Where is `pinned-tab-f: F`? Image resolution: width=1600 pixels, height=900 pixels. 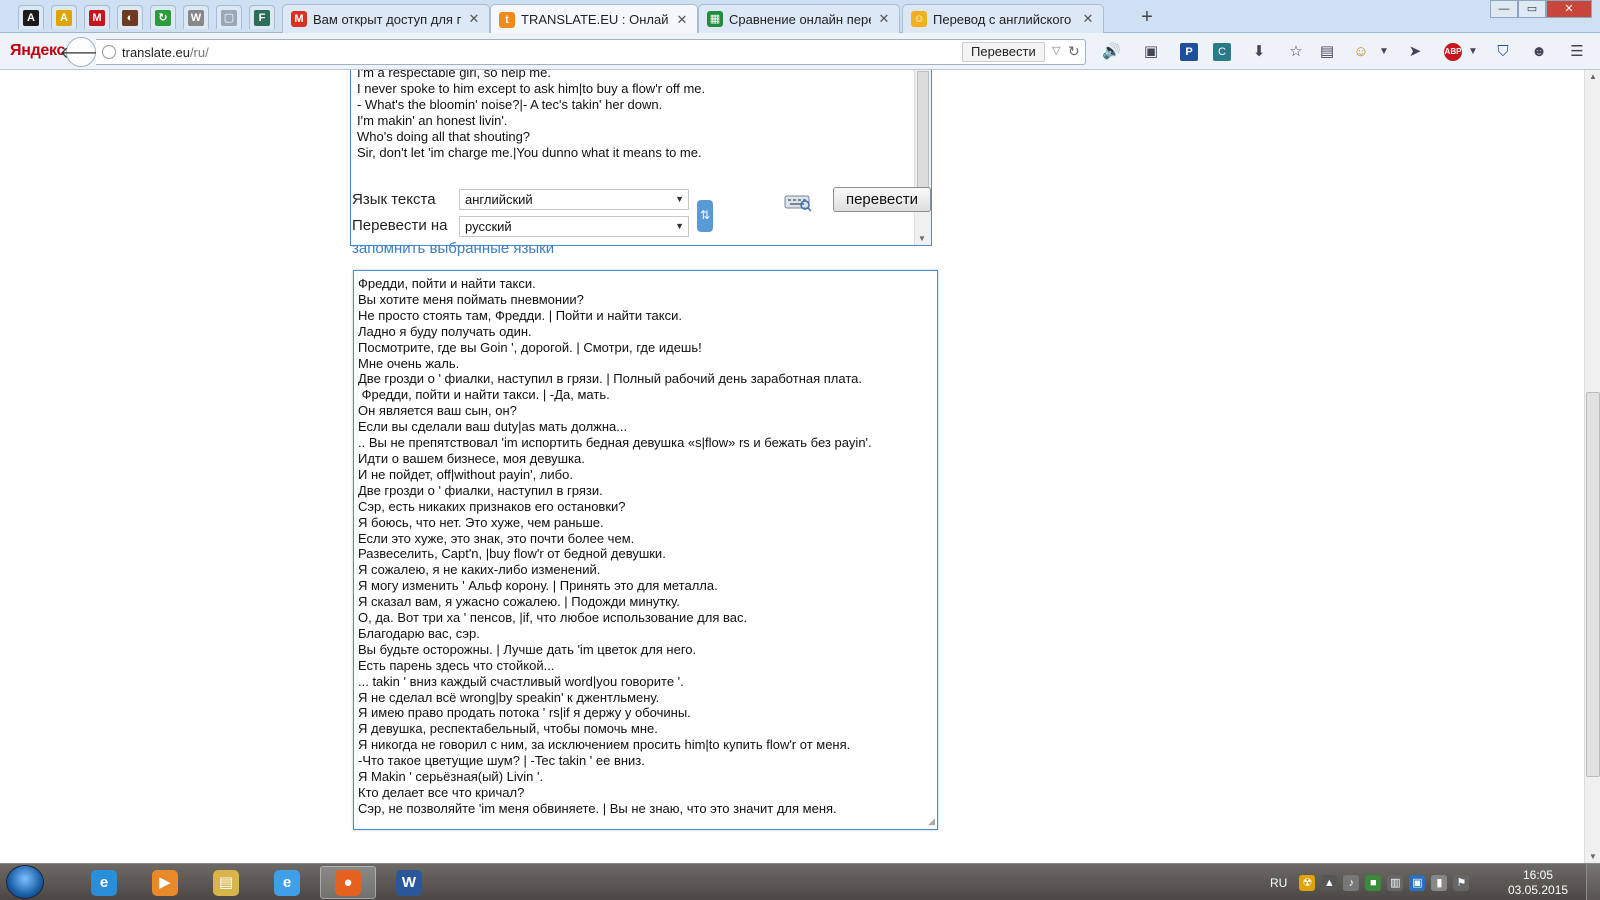
pinned-tab-f: F is located at coordinates (262, 17).